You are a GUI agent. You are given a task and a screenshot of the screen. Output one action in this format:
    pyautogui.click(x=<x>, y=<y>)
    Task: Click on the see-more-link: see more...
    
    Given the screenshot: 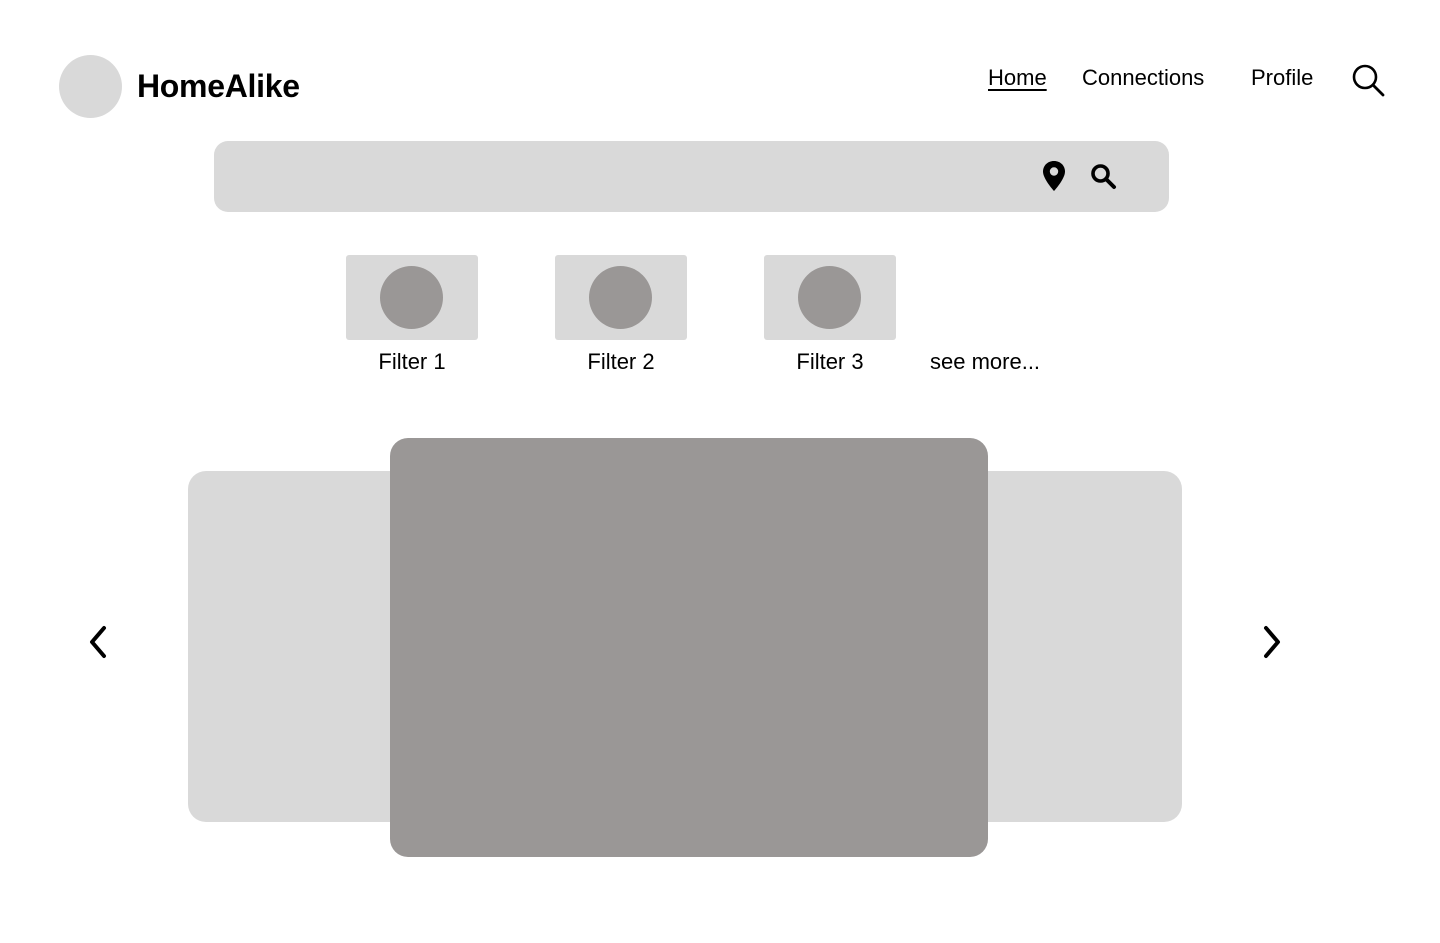 What is the action you would take?
    pyautogui.click(x=985, y=362)
    